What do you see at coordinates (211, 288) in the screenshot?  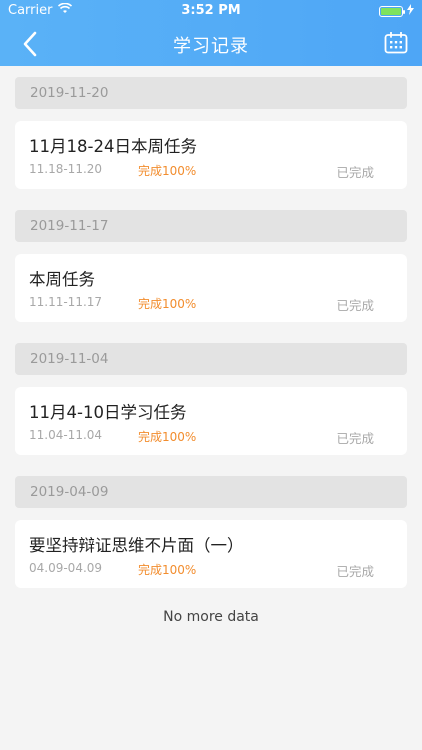 I see `record-card: 本周任务 11.11-11.17 完成100% 已完成` at bounding box center [211, 288].